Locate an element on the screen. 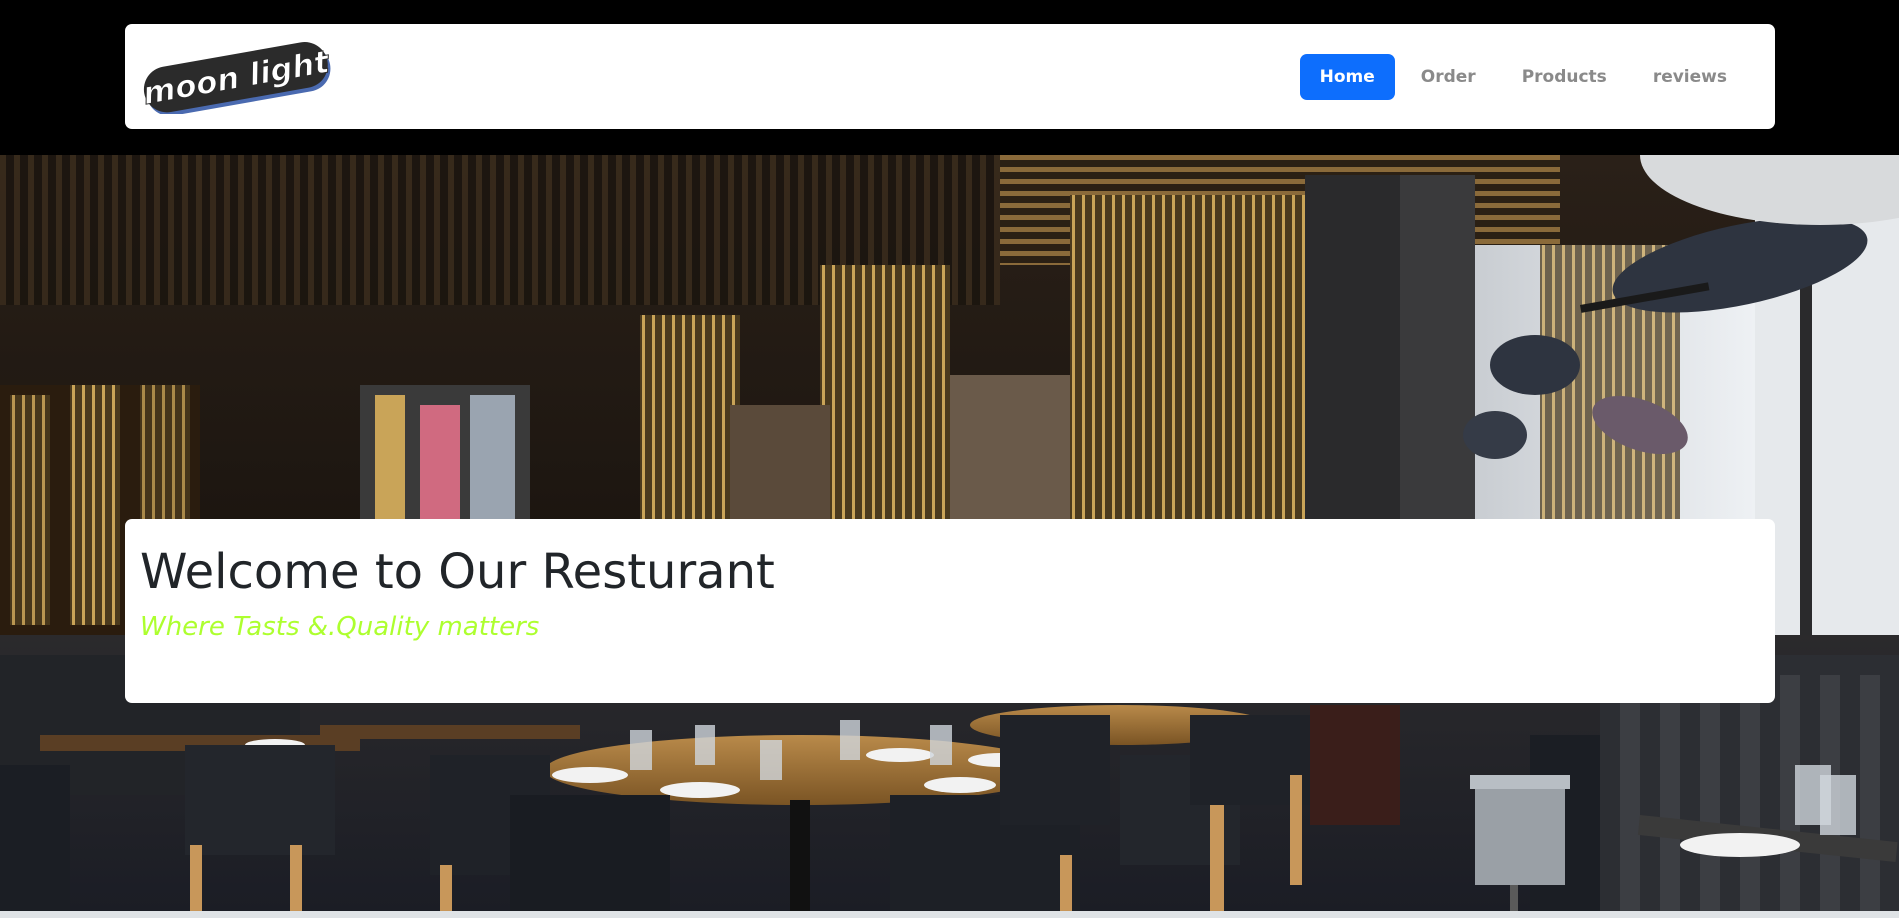  nav-products-link: Products is located at coordinates (1564, 77).